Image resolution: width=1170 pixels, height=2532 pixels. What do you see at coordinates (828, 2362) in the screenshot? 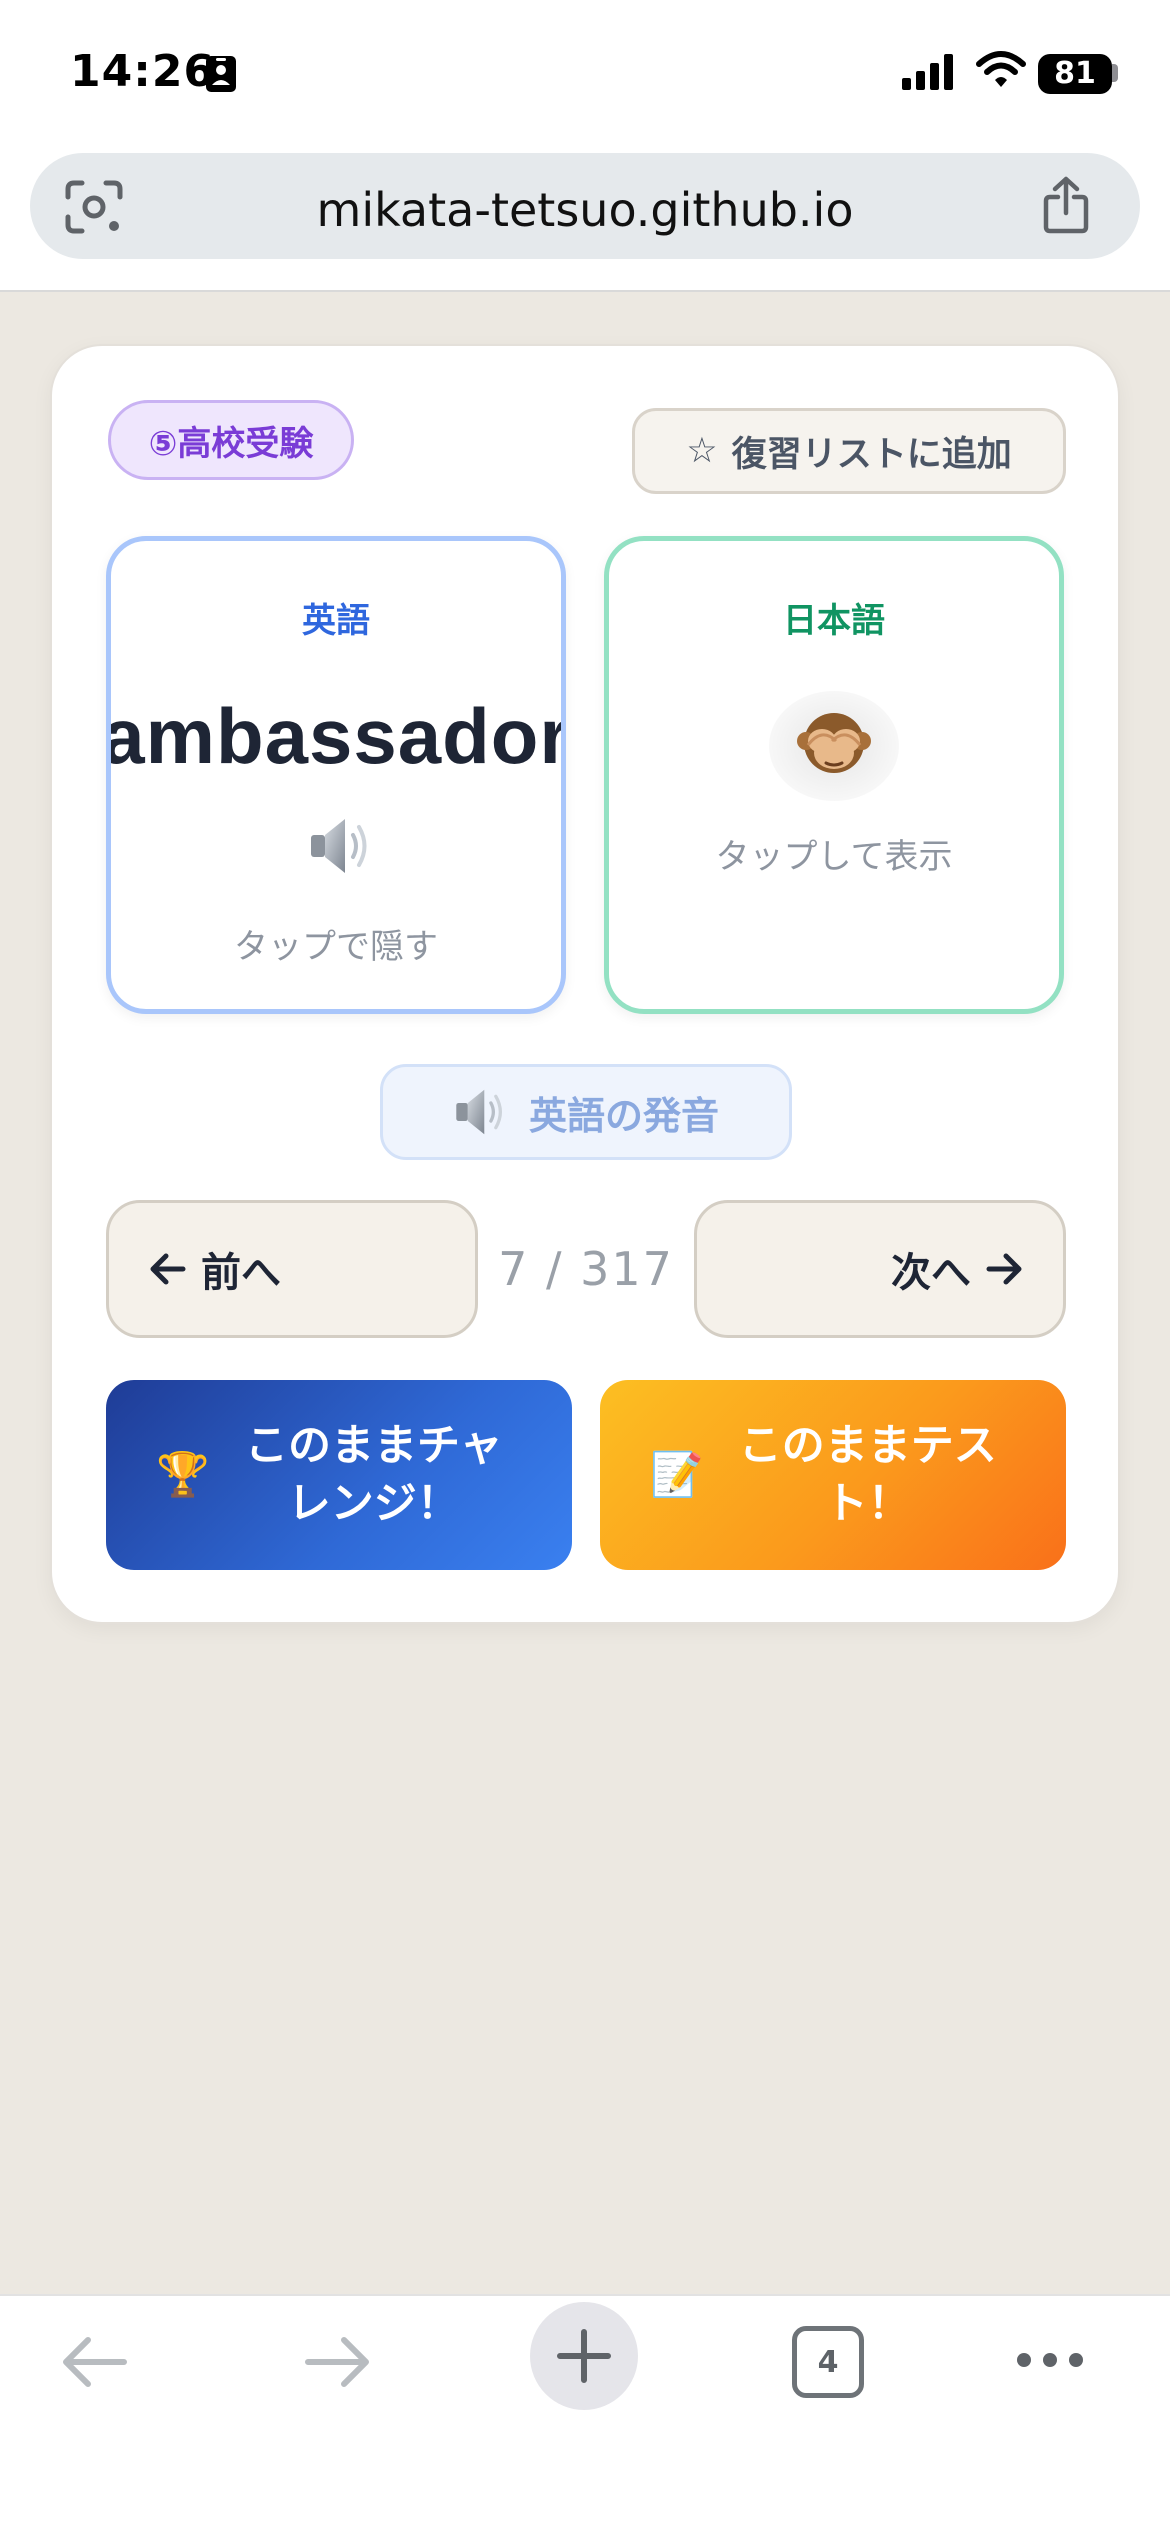
I see `tabs-icon: 4` at bounding box center [828, 2362].